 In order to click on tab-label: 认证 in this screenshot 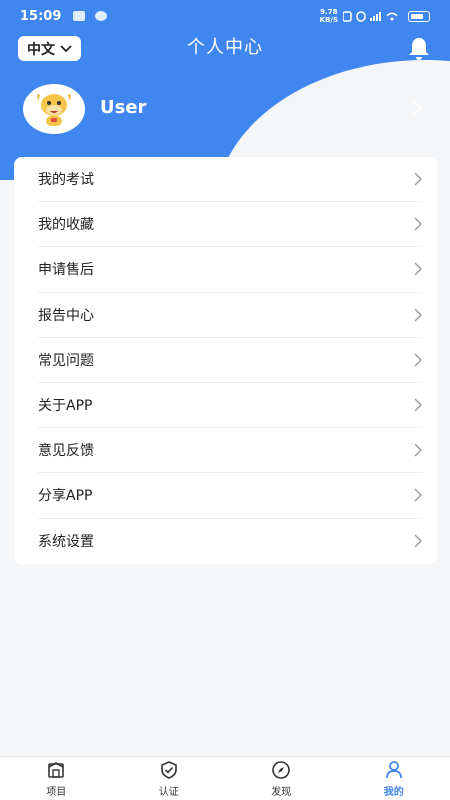, I will do `click(168, 792)`.